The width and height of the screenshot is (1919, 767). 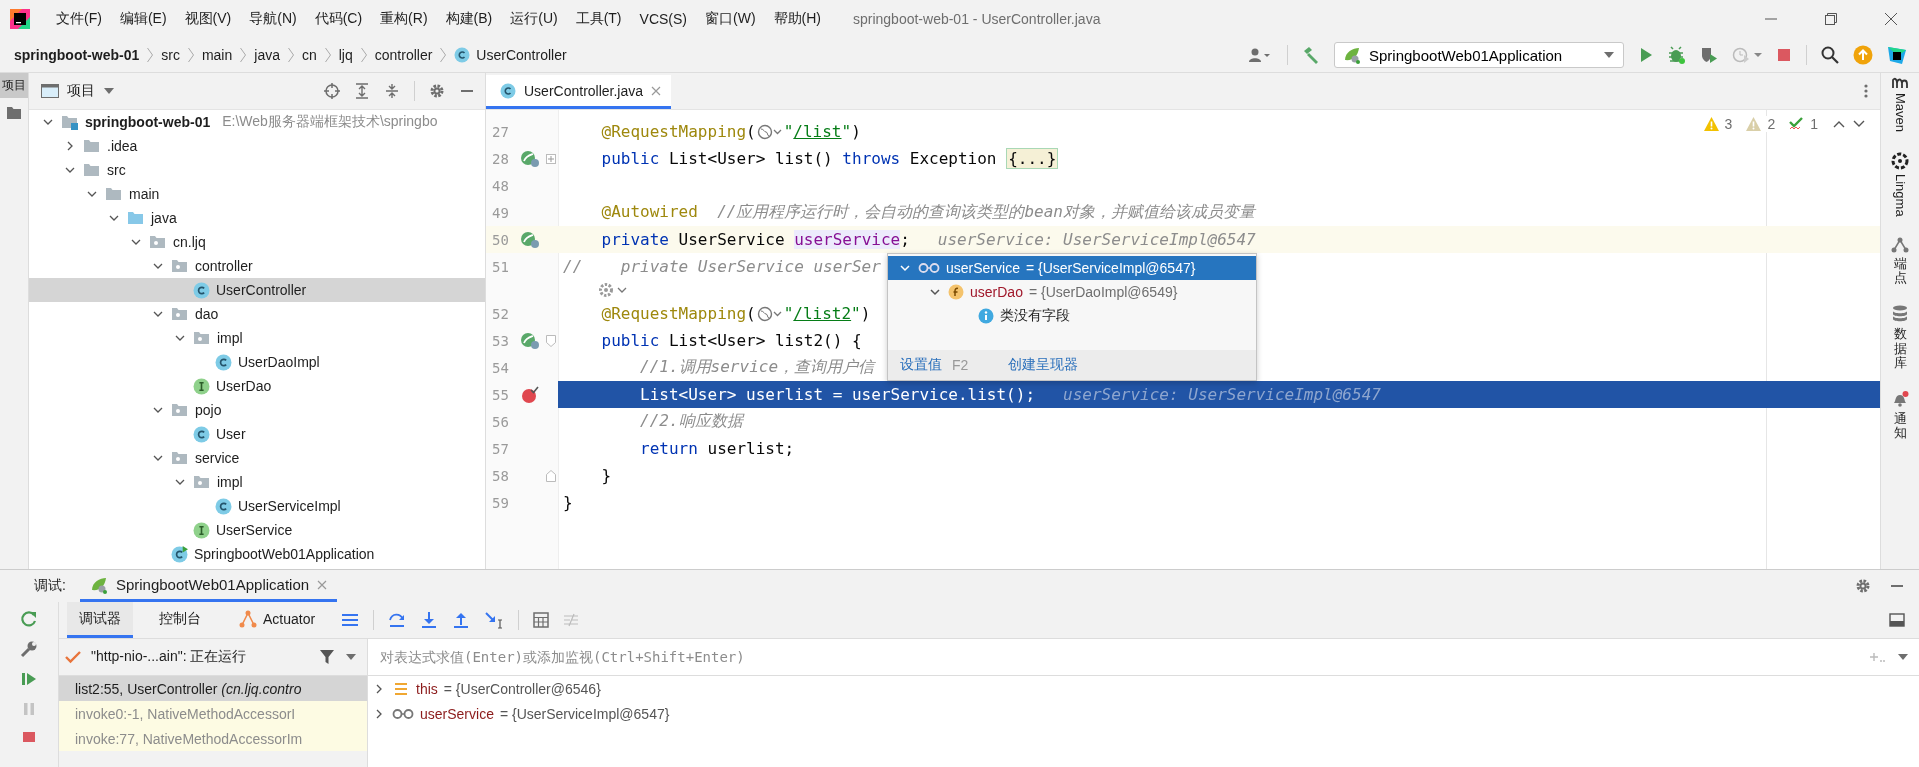 What do you see at coordinates (1859, 124) in the screenshot?
I see `next-icon` at bounding box center [1859, 124].